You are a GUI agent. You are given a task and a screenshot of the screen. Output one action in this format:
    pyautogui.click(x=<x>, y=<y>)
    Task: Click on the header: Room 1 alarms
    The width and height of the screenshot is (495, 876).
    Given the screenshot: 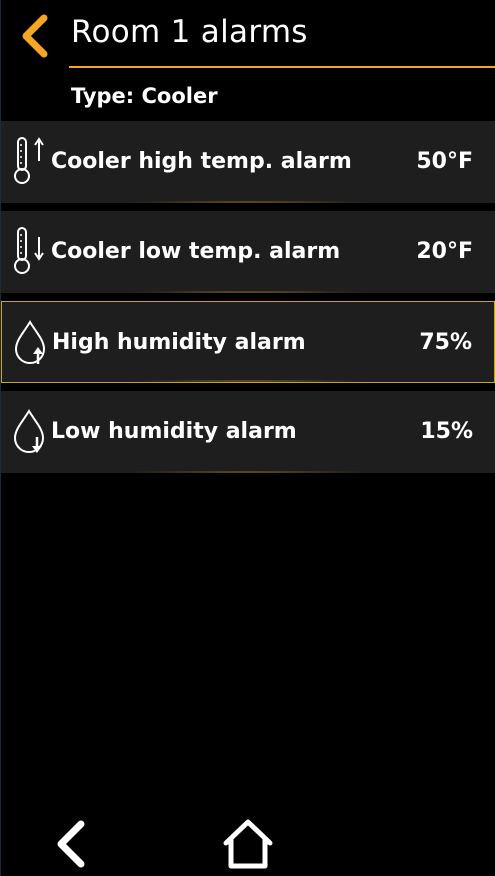 What is the action you would take?
    pyautogui.click(x=248, y=36)
    